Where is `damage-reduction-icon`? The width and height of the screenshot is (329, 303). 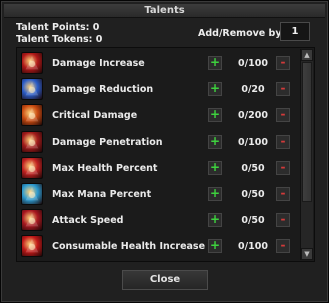
damage-reduction-icon is located at coordinates (32, 89).